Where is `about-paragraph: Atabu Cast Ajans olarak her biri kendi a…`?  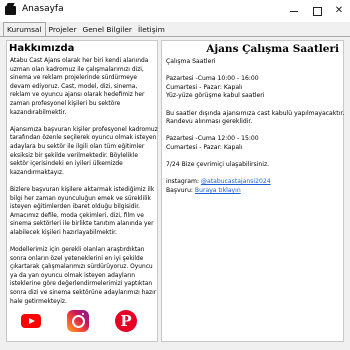 about-paragraph: Atabu Cast Ajans olarak her biri kendi a… is located at coordinates (79, 87).